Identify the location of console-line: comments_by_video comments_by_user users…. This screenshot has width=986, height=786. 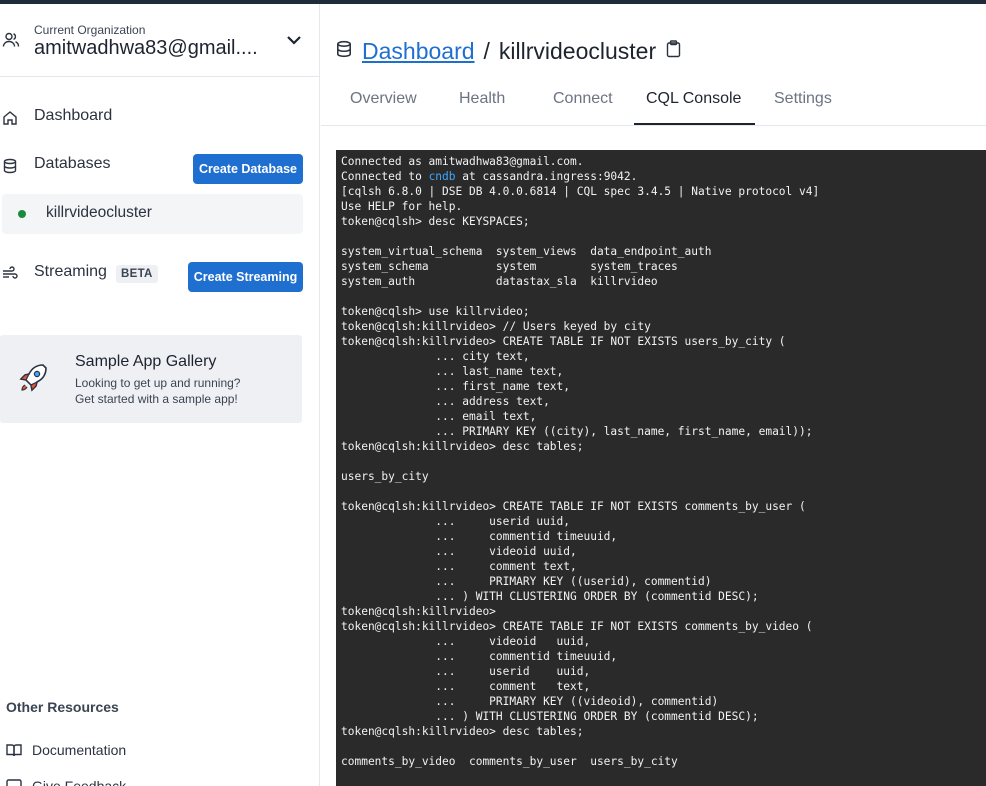
(509, 761).